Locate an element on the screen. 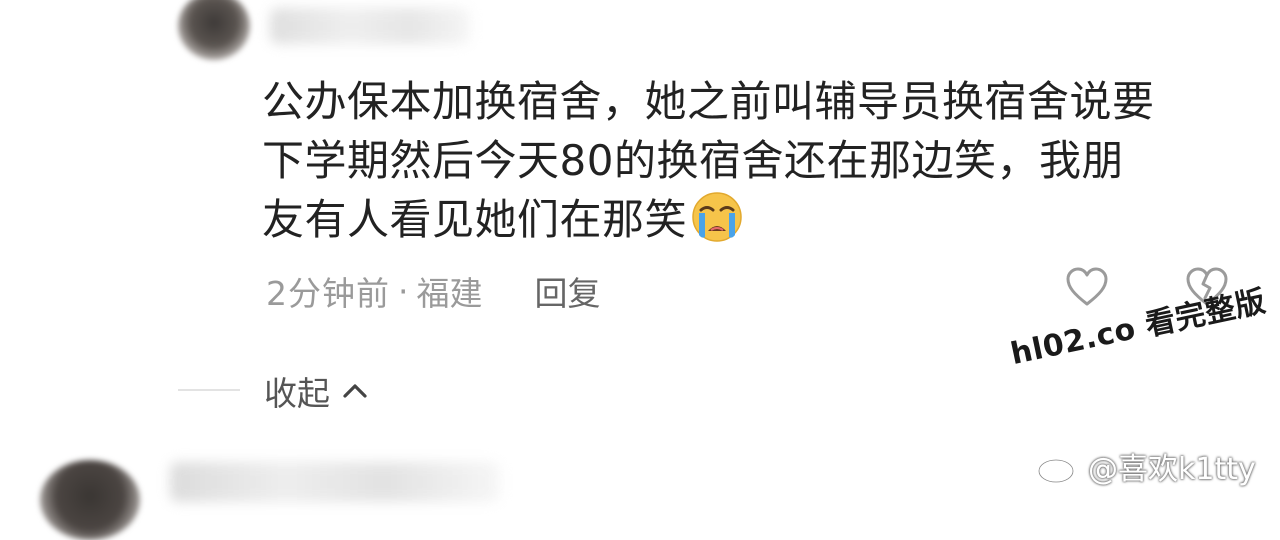  collapse-replies-button: 收起 is located at coordinates (317, 391).